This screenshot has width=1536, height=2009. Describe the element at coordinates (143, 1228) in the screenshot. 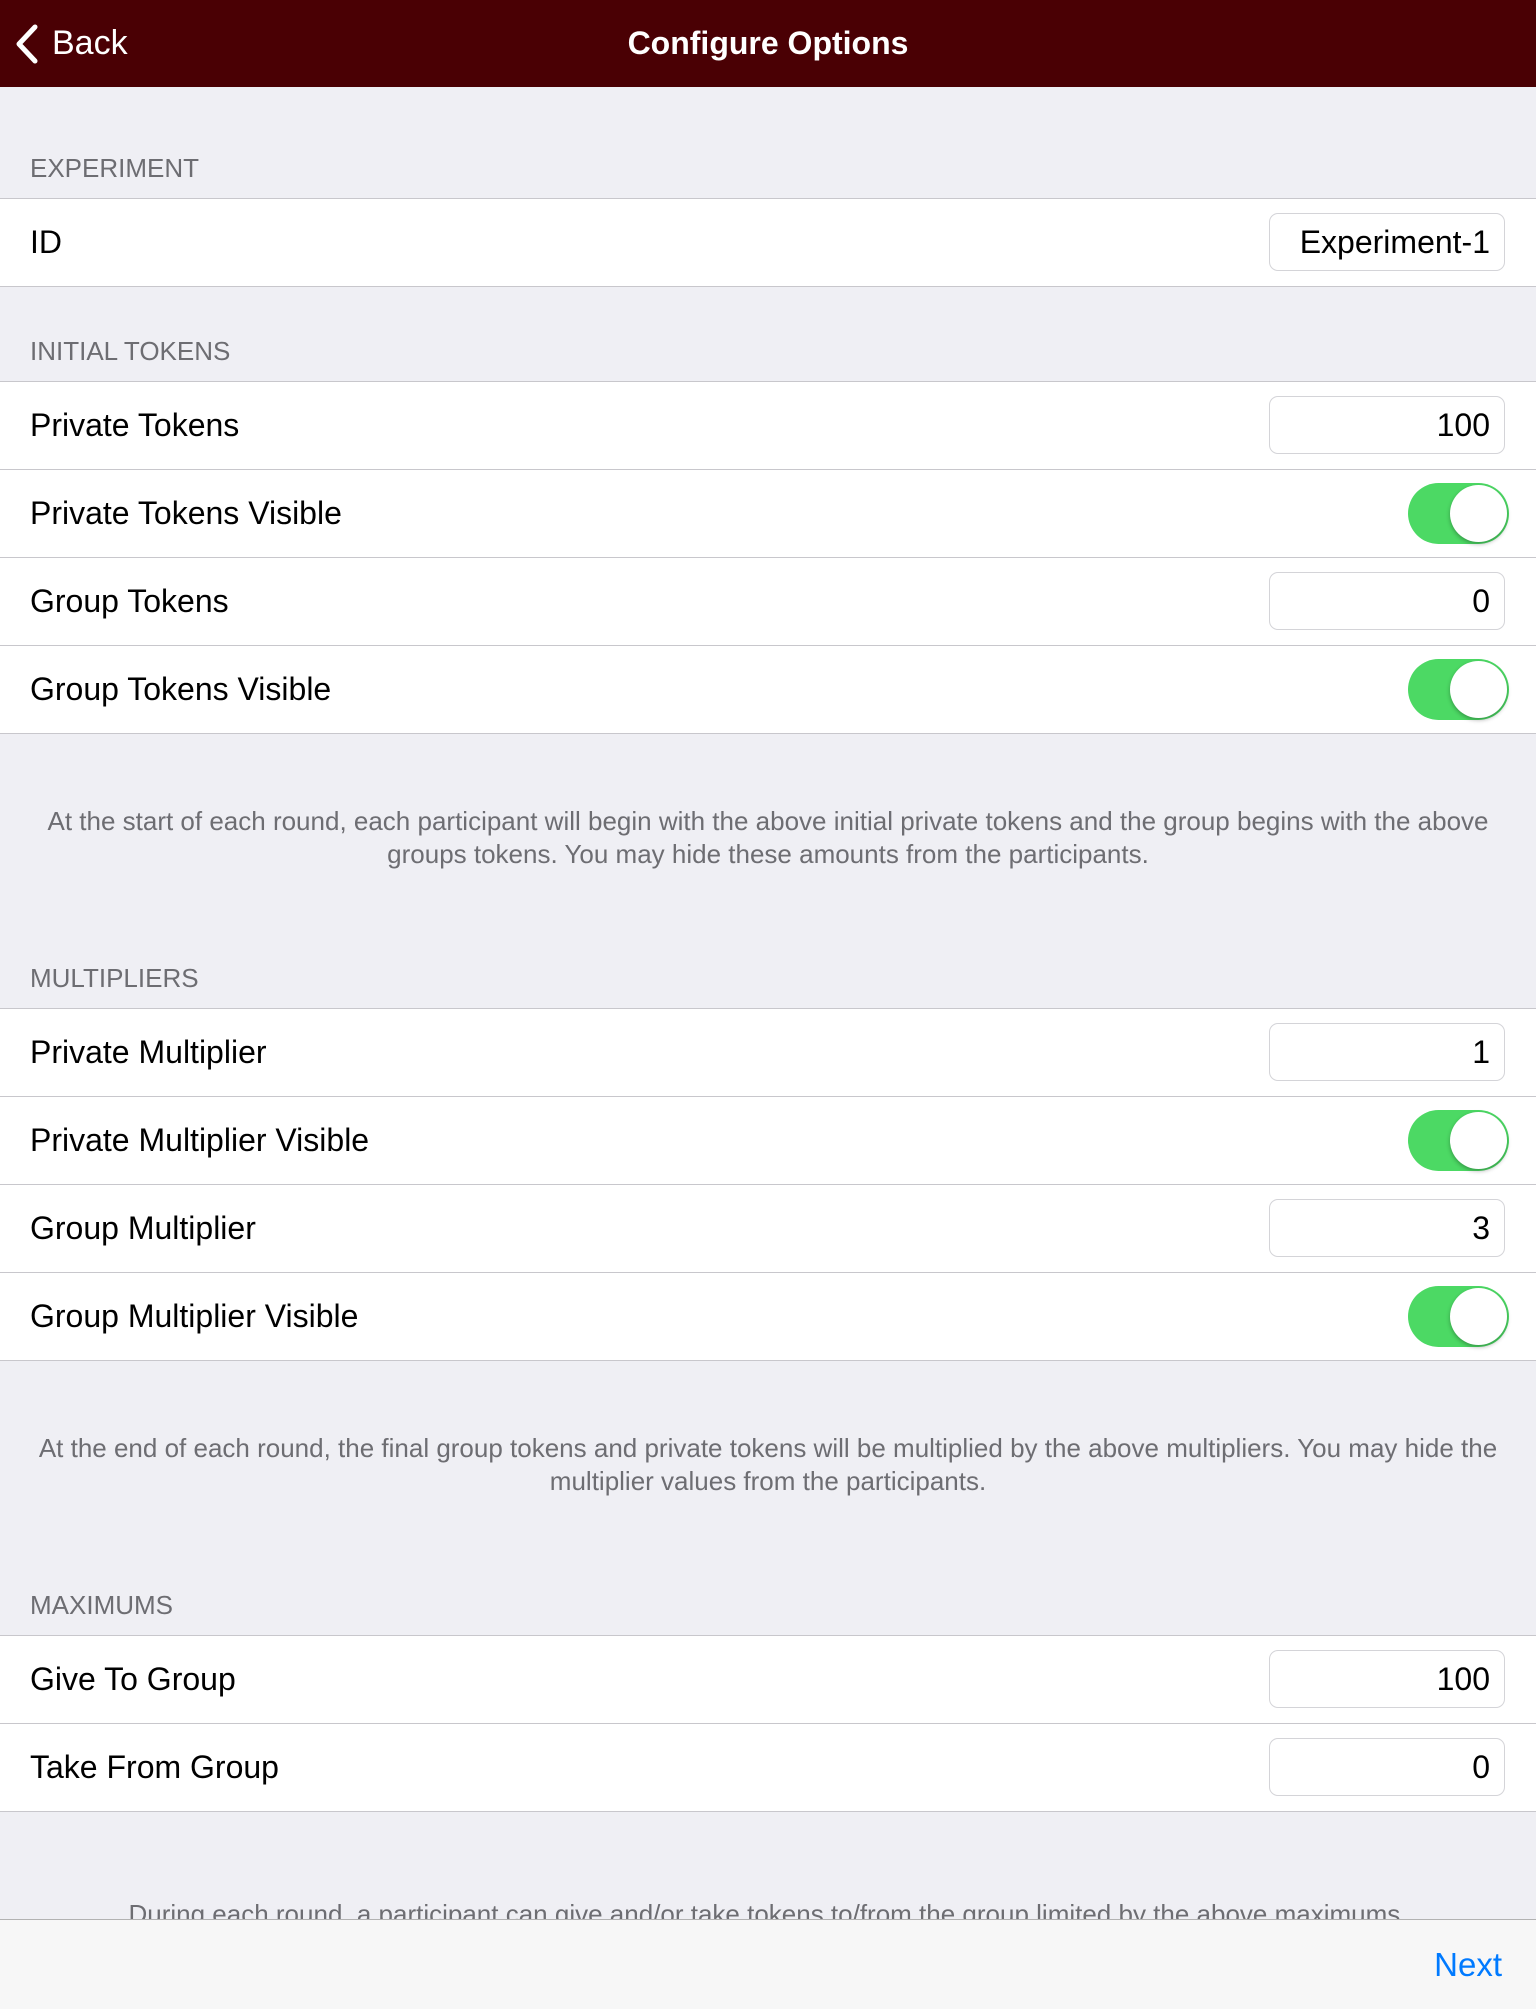

I see `group-multiplier-label: Group Multiplier` at that location.